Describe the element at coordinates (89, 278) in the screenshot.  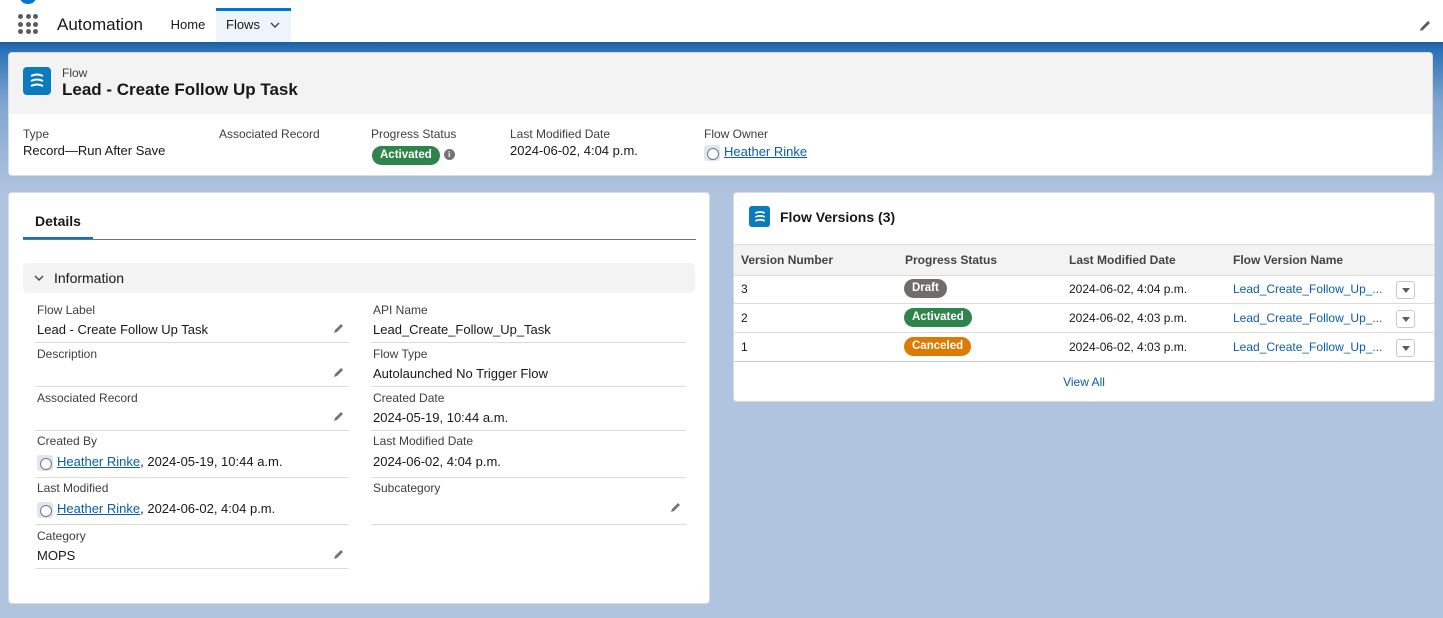
I see `section-title: Information` at that location.